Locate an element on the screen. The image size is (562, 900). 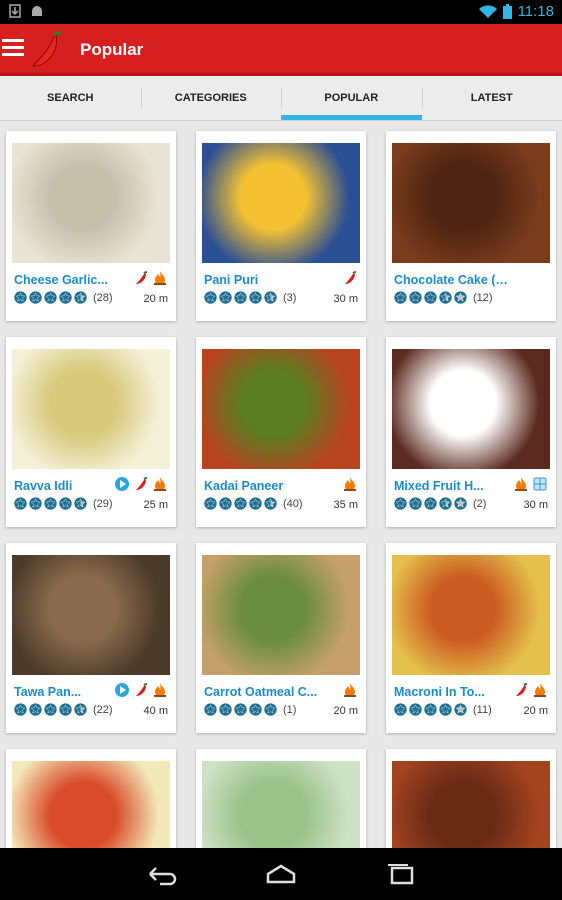
recipe-card: Tawa Pan... (22) 40 m is located at coordinates (91, 638).